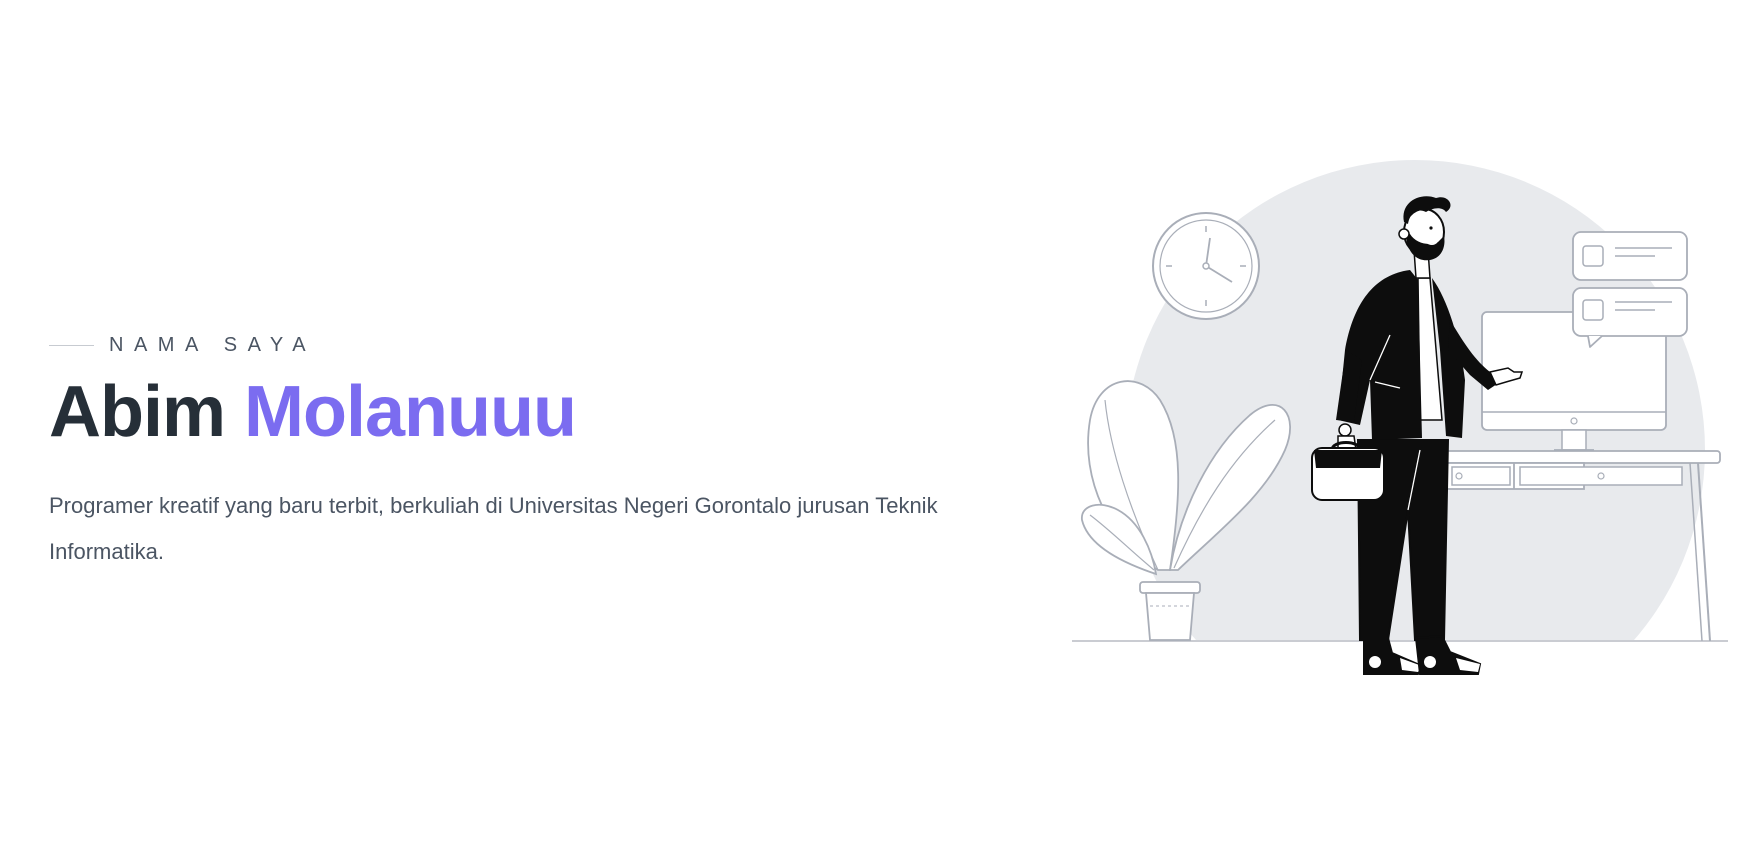  I want to click on name-accent: Molanuuu, so click(410, 412).